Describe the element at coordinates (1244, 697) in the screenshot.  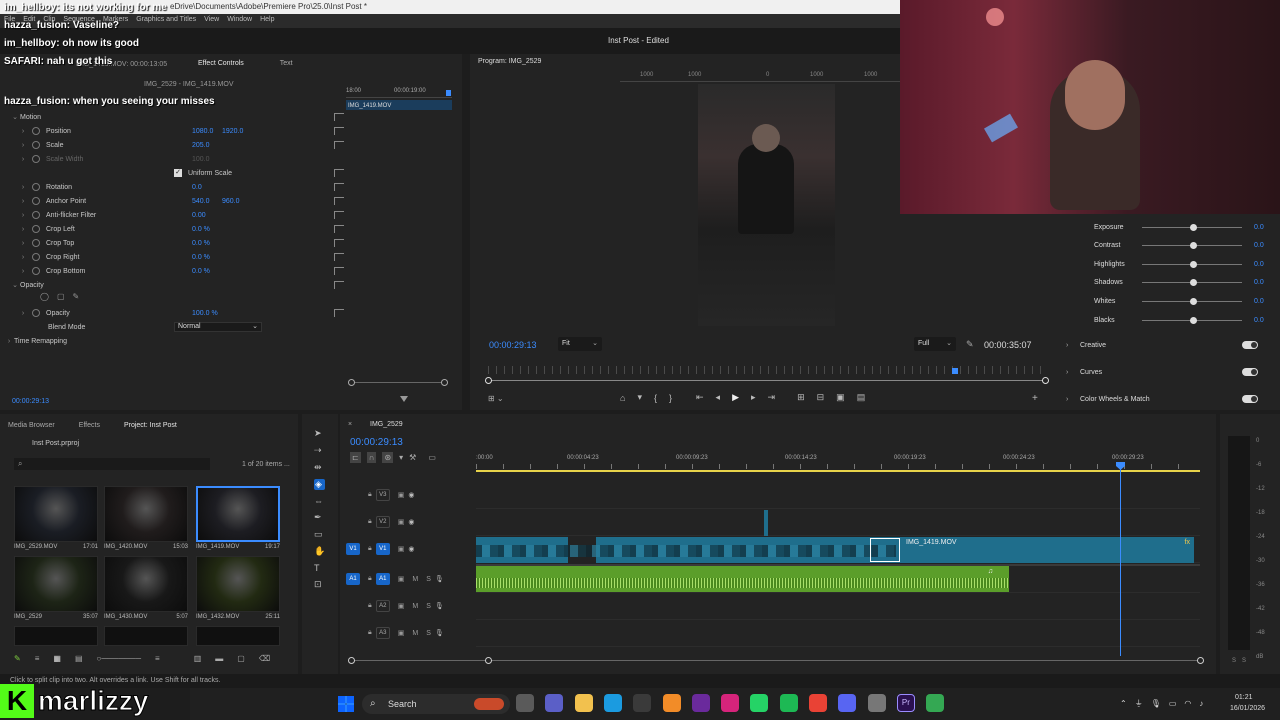
I see `clock-time: 01:21` at that location.